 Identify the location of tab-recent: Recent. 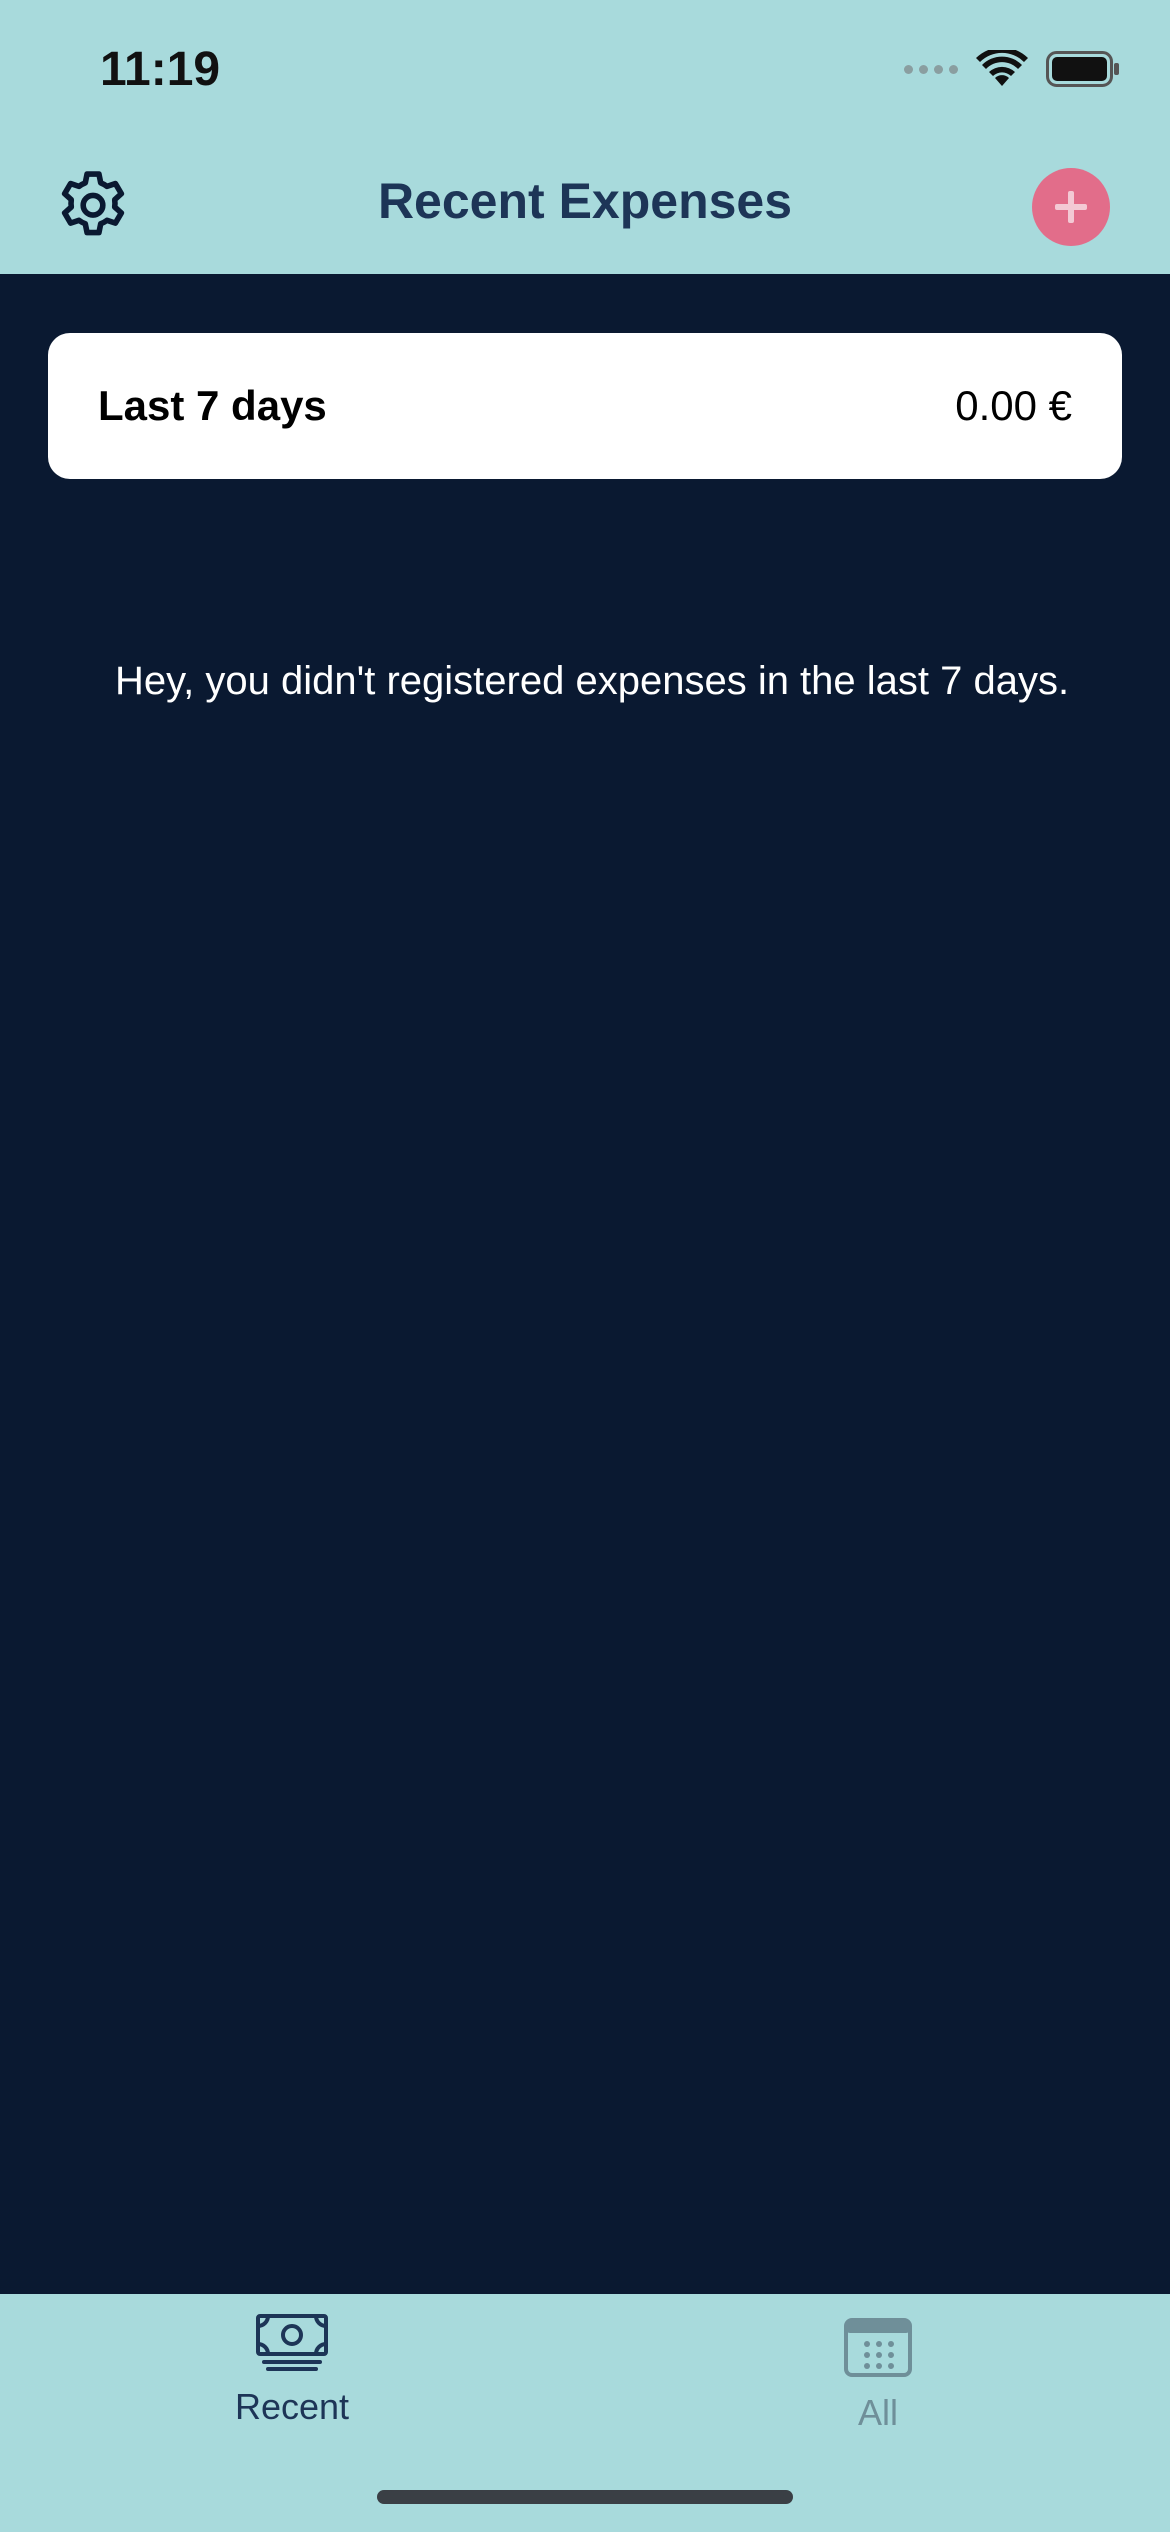
(292, 2371).